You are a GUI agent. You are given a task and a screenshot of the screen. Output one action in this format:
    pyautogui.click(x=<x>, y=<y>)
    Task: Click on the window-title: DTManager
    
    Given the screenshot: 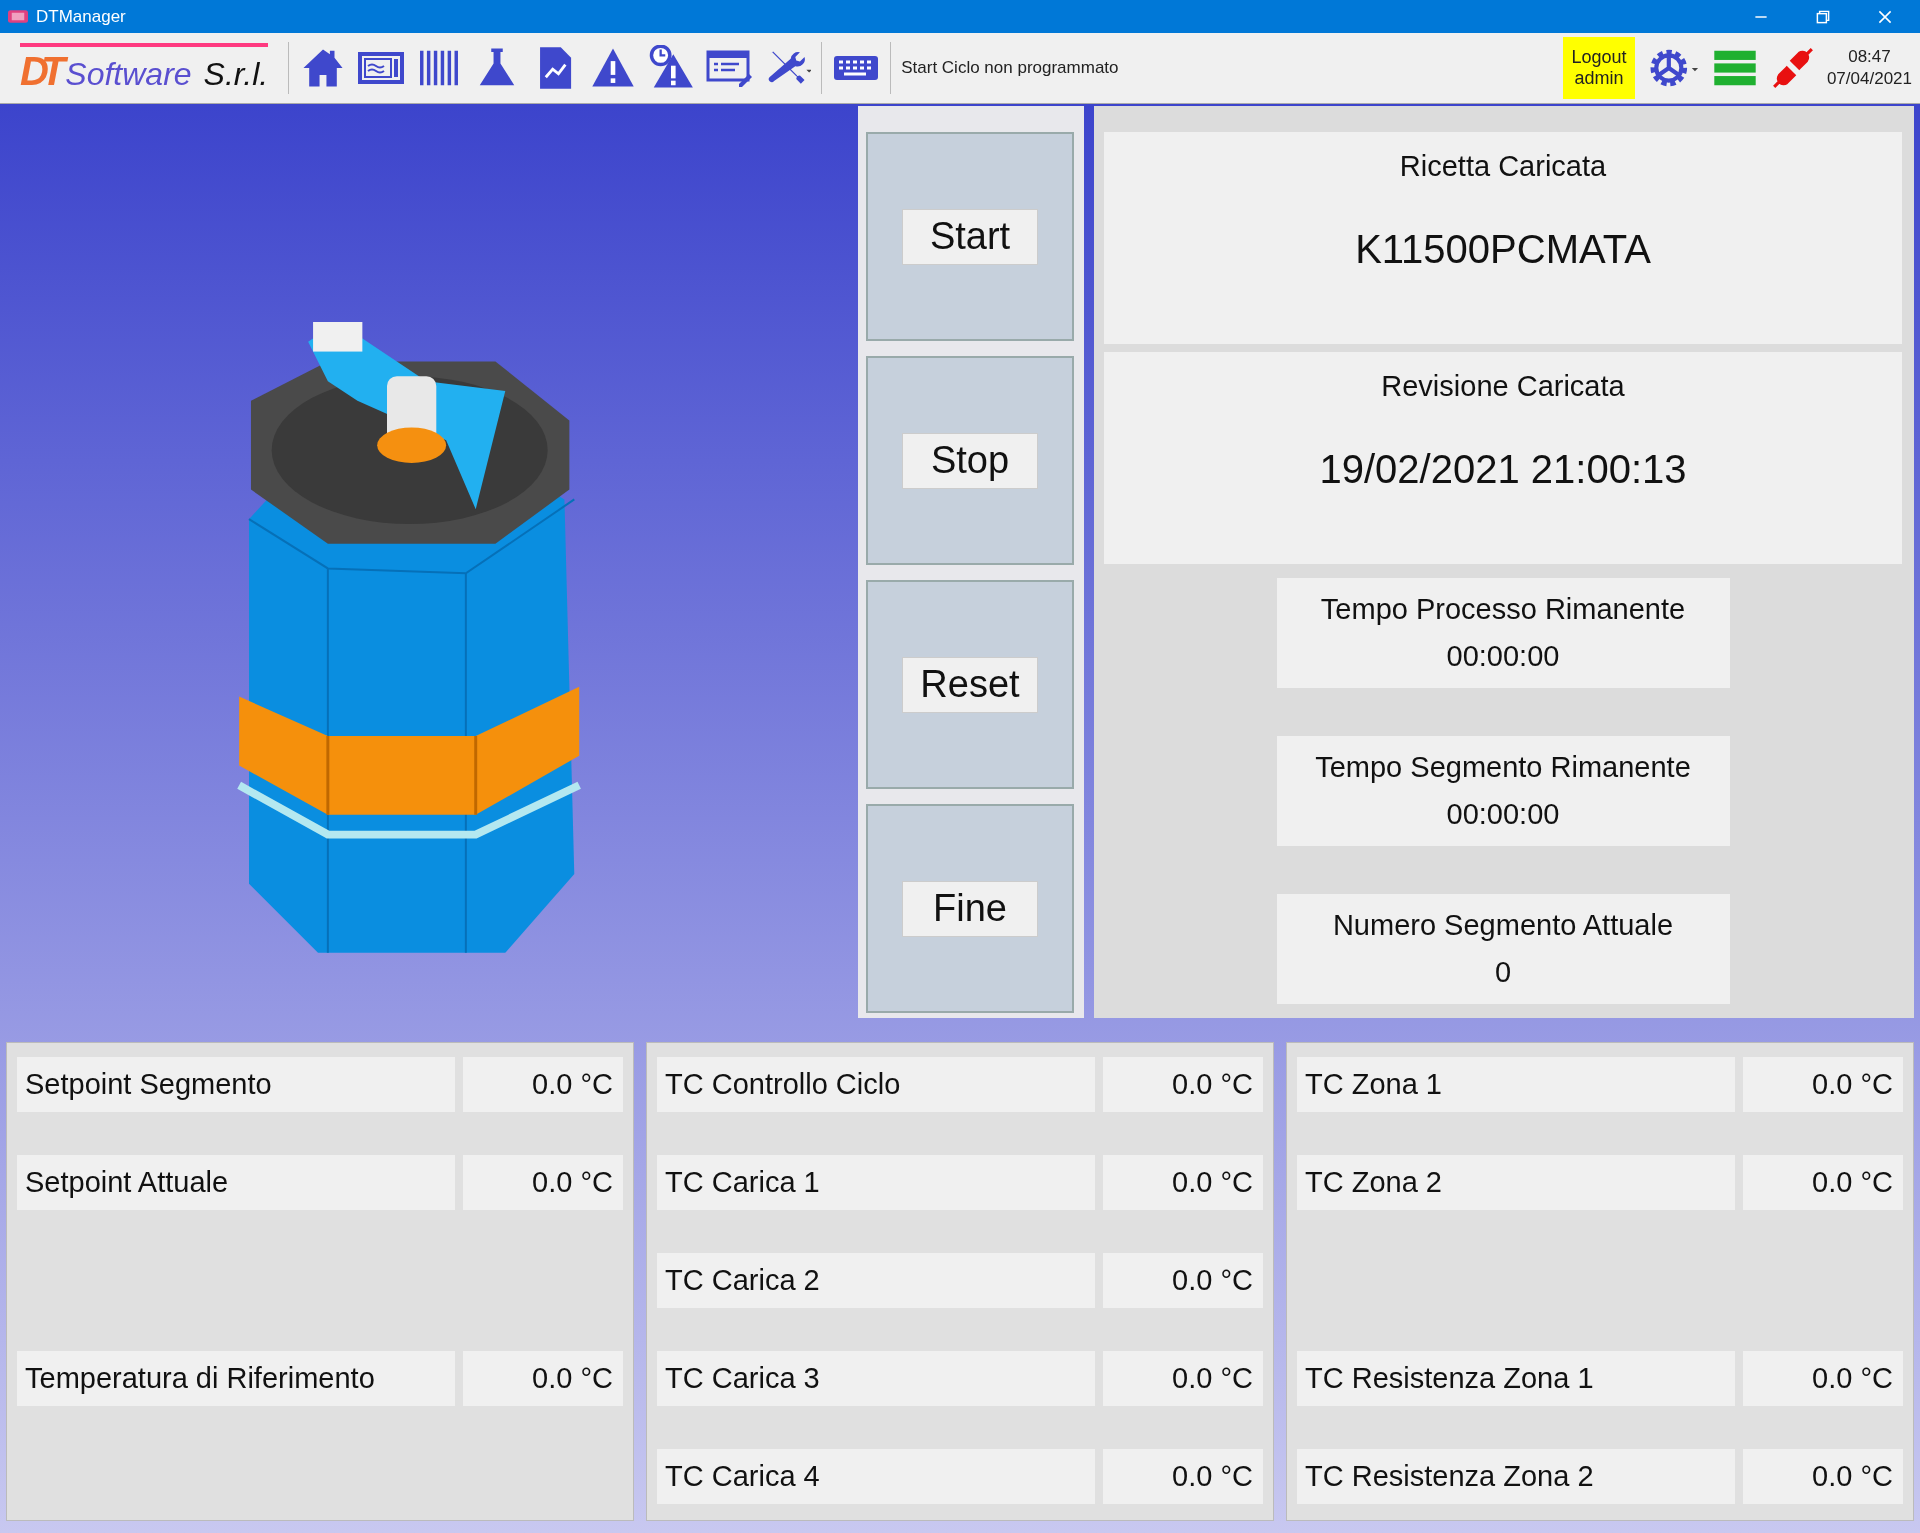 What is the action you would take?
    pyautogui.click(x=81, y=16)
    